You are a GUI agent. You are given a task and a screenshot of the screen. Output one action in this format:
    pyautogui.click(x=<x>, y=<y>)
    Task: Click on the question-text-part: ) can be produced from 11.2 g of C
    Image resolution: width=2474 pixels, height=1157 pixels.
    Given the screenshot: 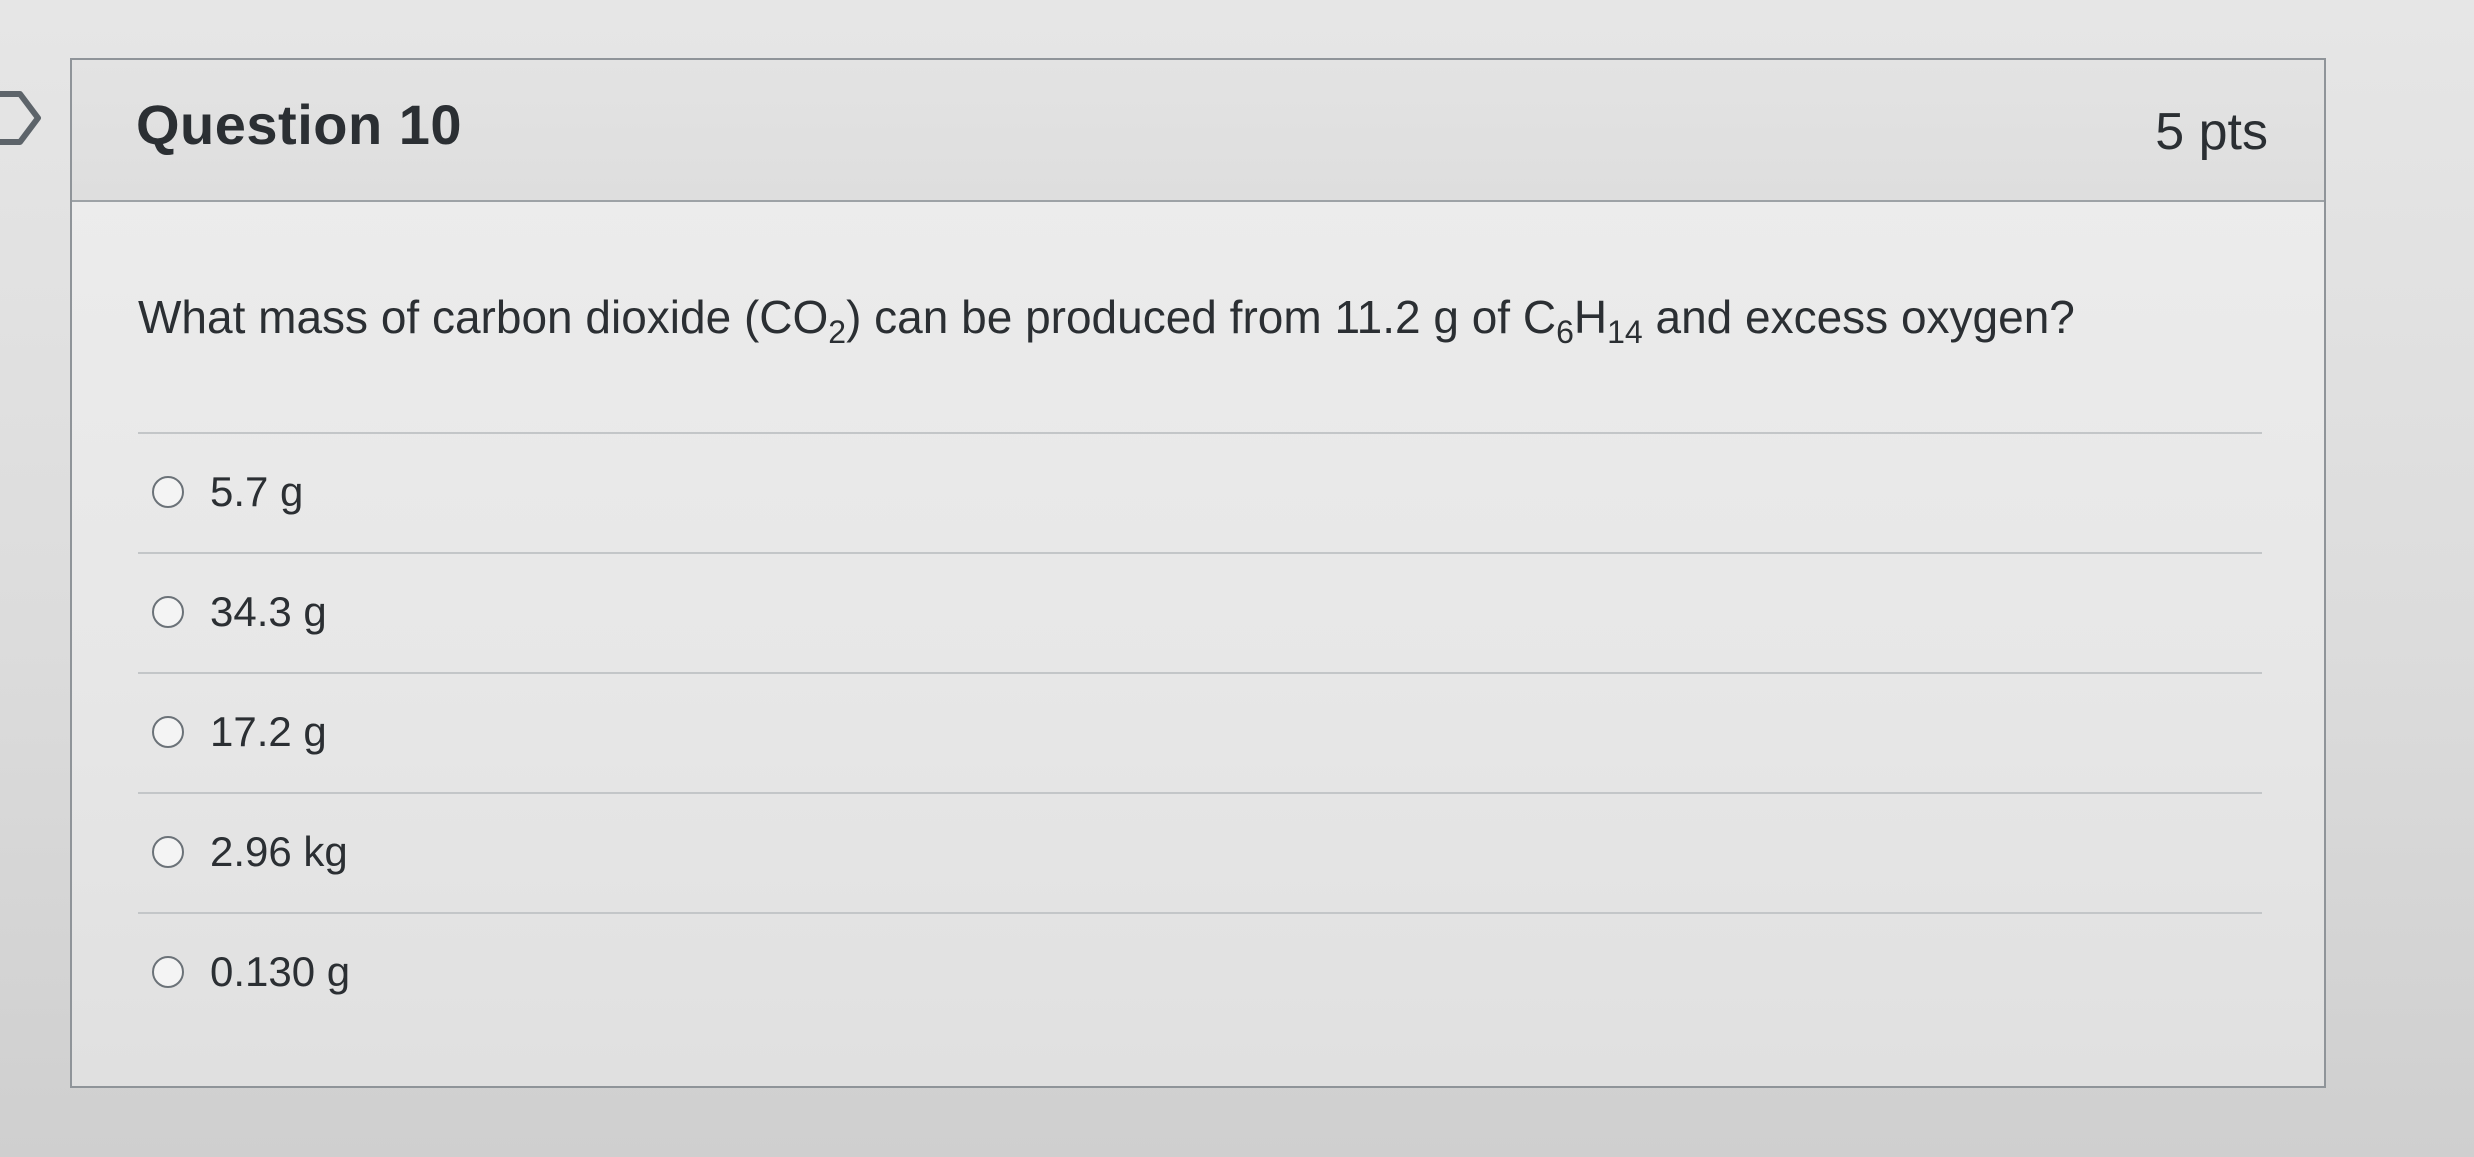 What is the action you would take?
    pyautogui.click(x=1201, y=317)
    